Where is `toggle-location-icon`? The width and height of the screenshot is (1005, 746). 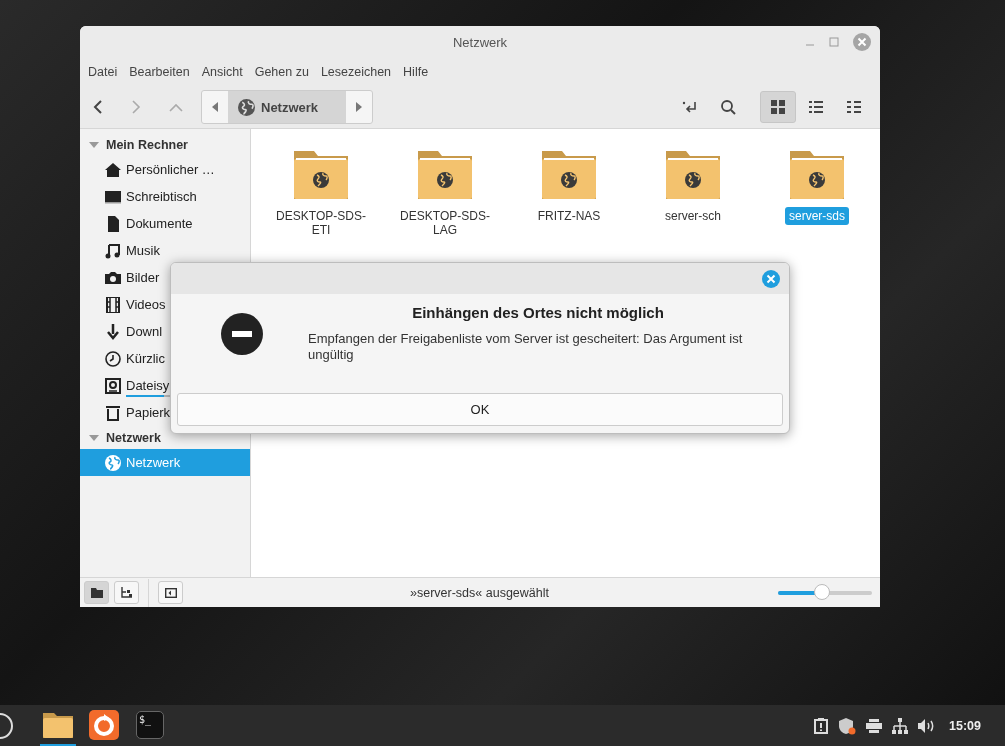
toggle-location-icon is located at coordinates (690, 107).